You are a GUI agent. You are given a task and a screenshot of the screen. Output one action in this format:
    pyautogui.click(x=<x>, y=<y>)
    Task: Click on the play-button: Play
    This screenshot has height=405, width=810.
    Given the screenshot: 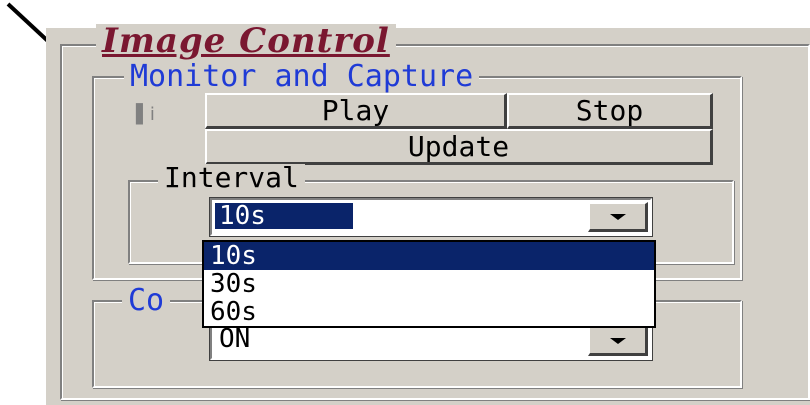 What is the action you would take?
    pyautogui.click(x=356, y=111)
    